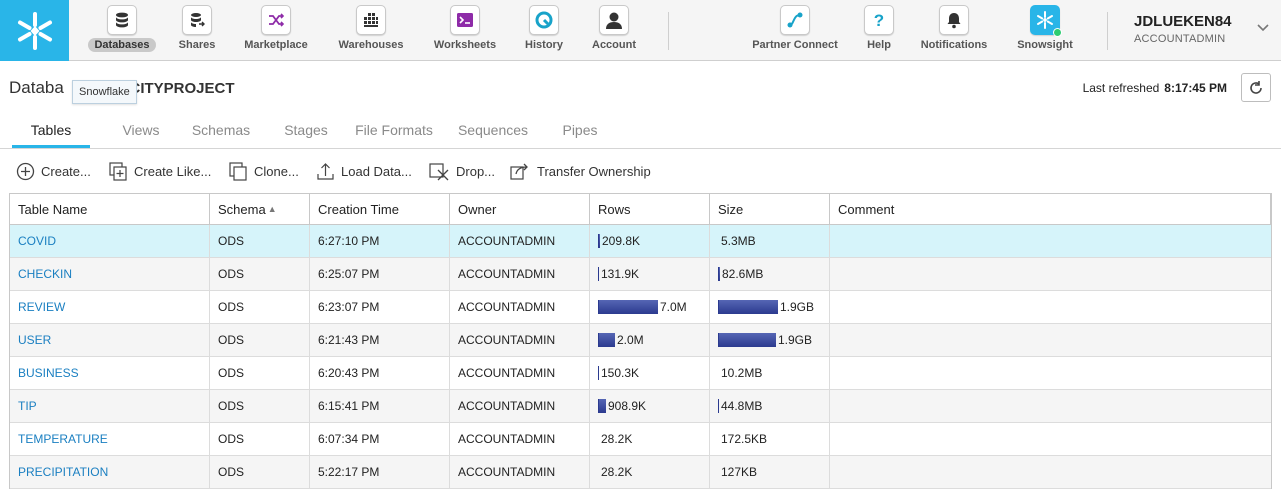 The height and width of the screenshot is (489, 1281). I want to click on tab-schemas: Schemas, so click(221, 131).